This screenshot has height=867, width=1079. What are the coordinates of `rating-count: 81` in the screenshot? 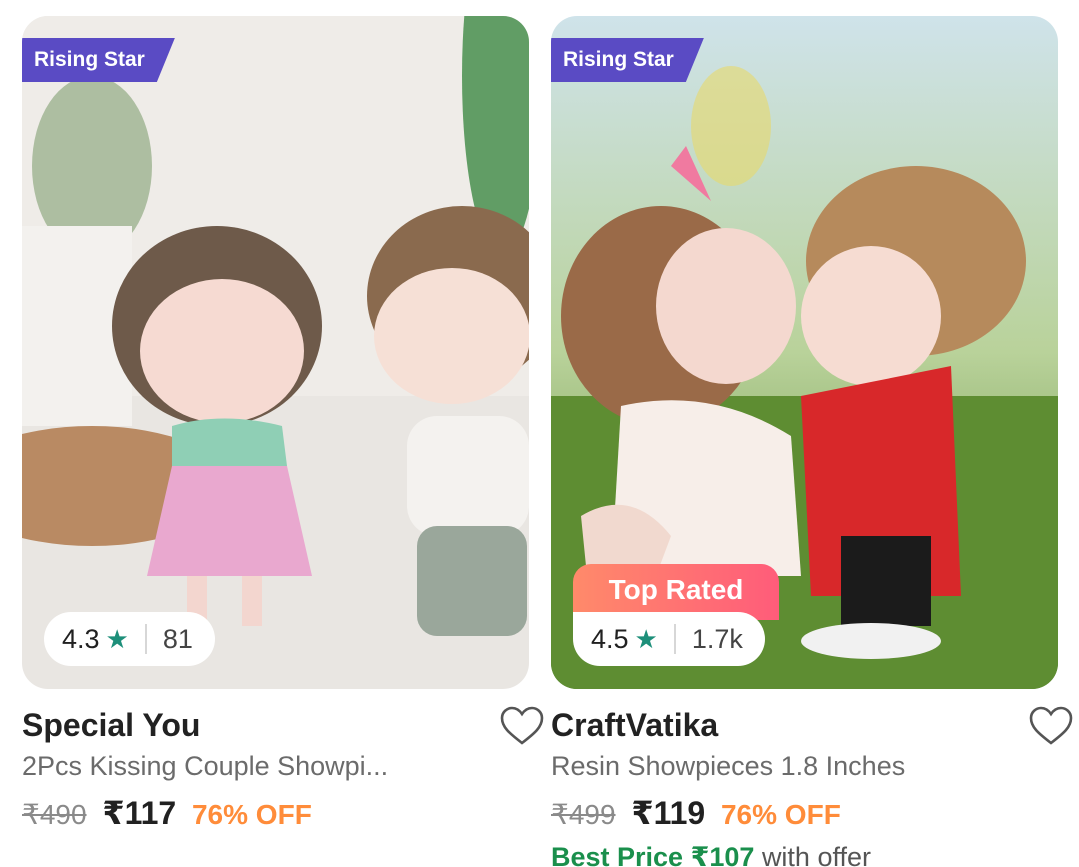 It's located at (177, 638).